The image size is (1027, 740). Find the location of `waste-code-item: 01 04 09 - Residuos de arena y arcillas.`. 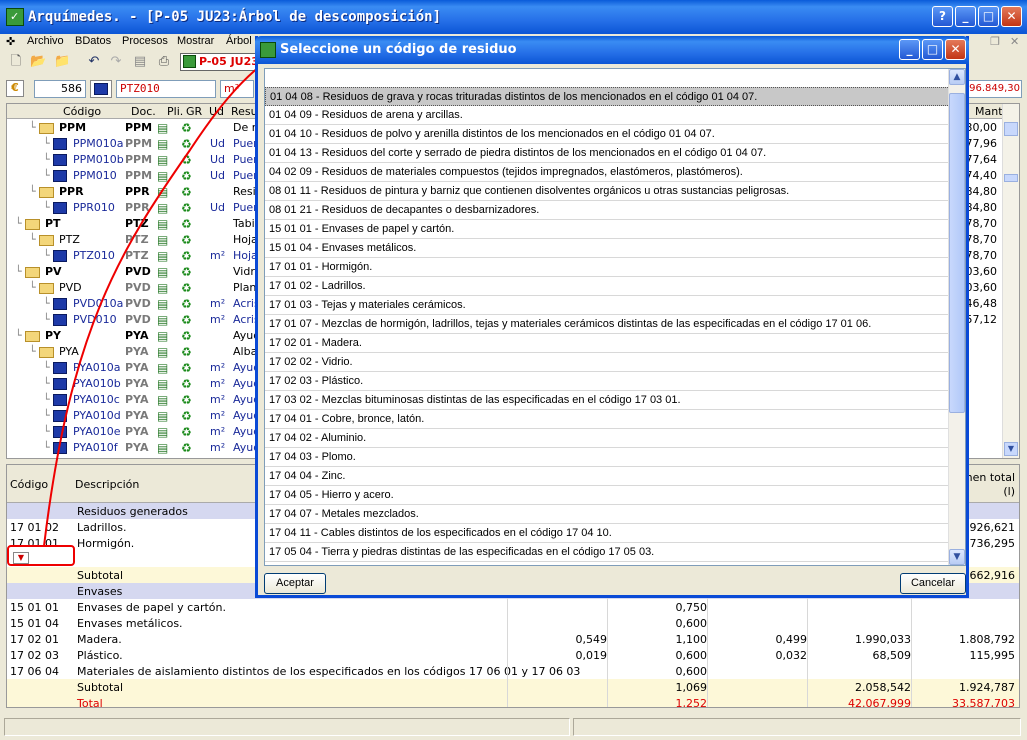

waste-code-item: 01 04 09 - Residuos de arena y arcillas. is located at coordinates (607, 115).